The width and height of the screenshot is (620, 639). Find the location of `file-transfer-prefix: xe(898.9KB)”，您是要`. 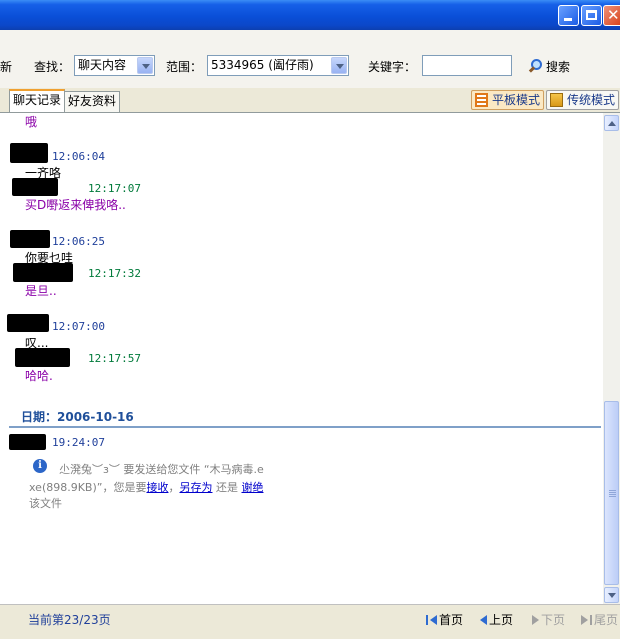

file-transfer-prefix: xe(898.9KB)”，您是要 is located at coordinates (88, 487).